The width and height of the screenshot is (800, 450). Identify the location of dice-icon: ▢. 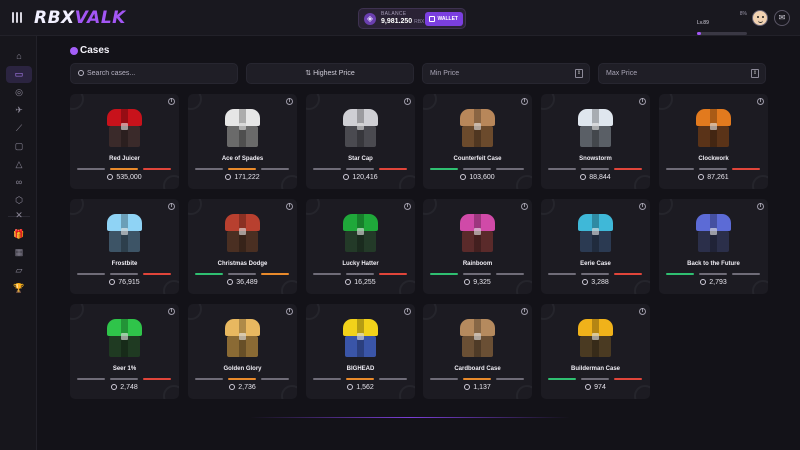
(19, 146).